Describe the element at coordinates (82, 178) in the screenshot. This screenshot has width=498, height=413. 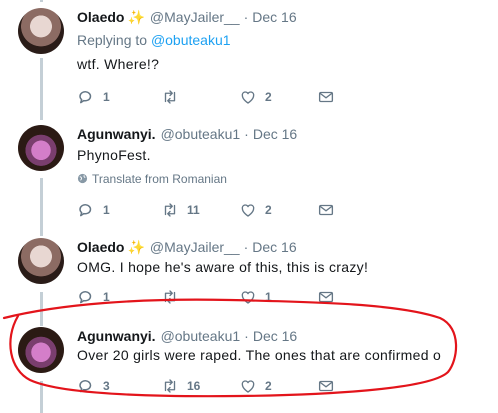
I see `globe-icon` at that location.